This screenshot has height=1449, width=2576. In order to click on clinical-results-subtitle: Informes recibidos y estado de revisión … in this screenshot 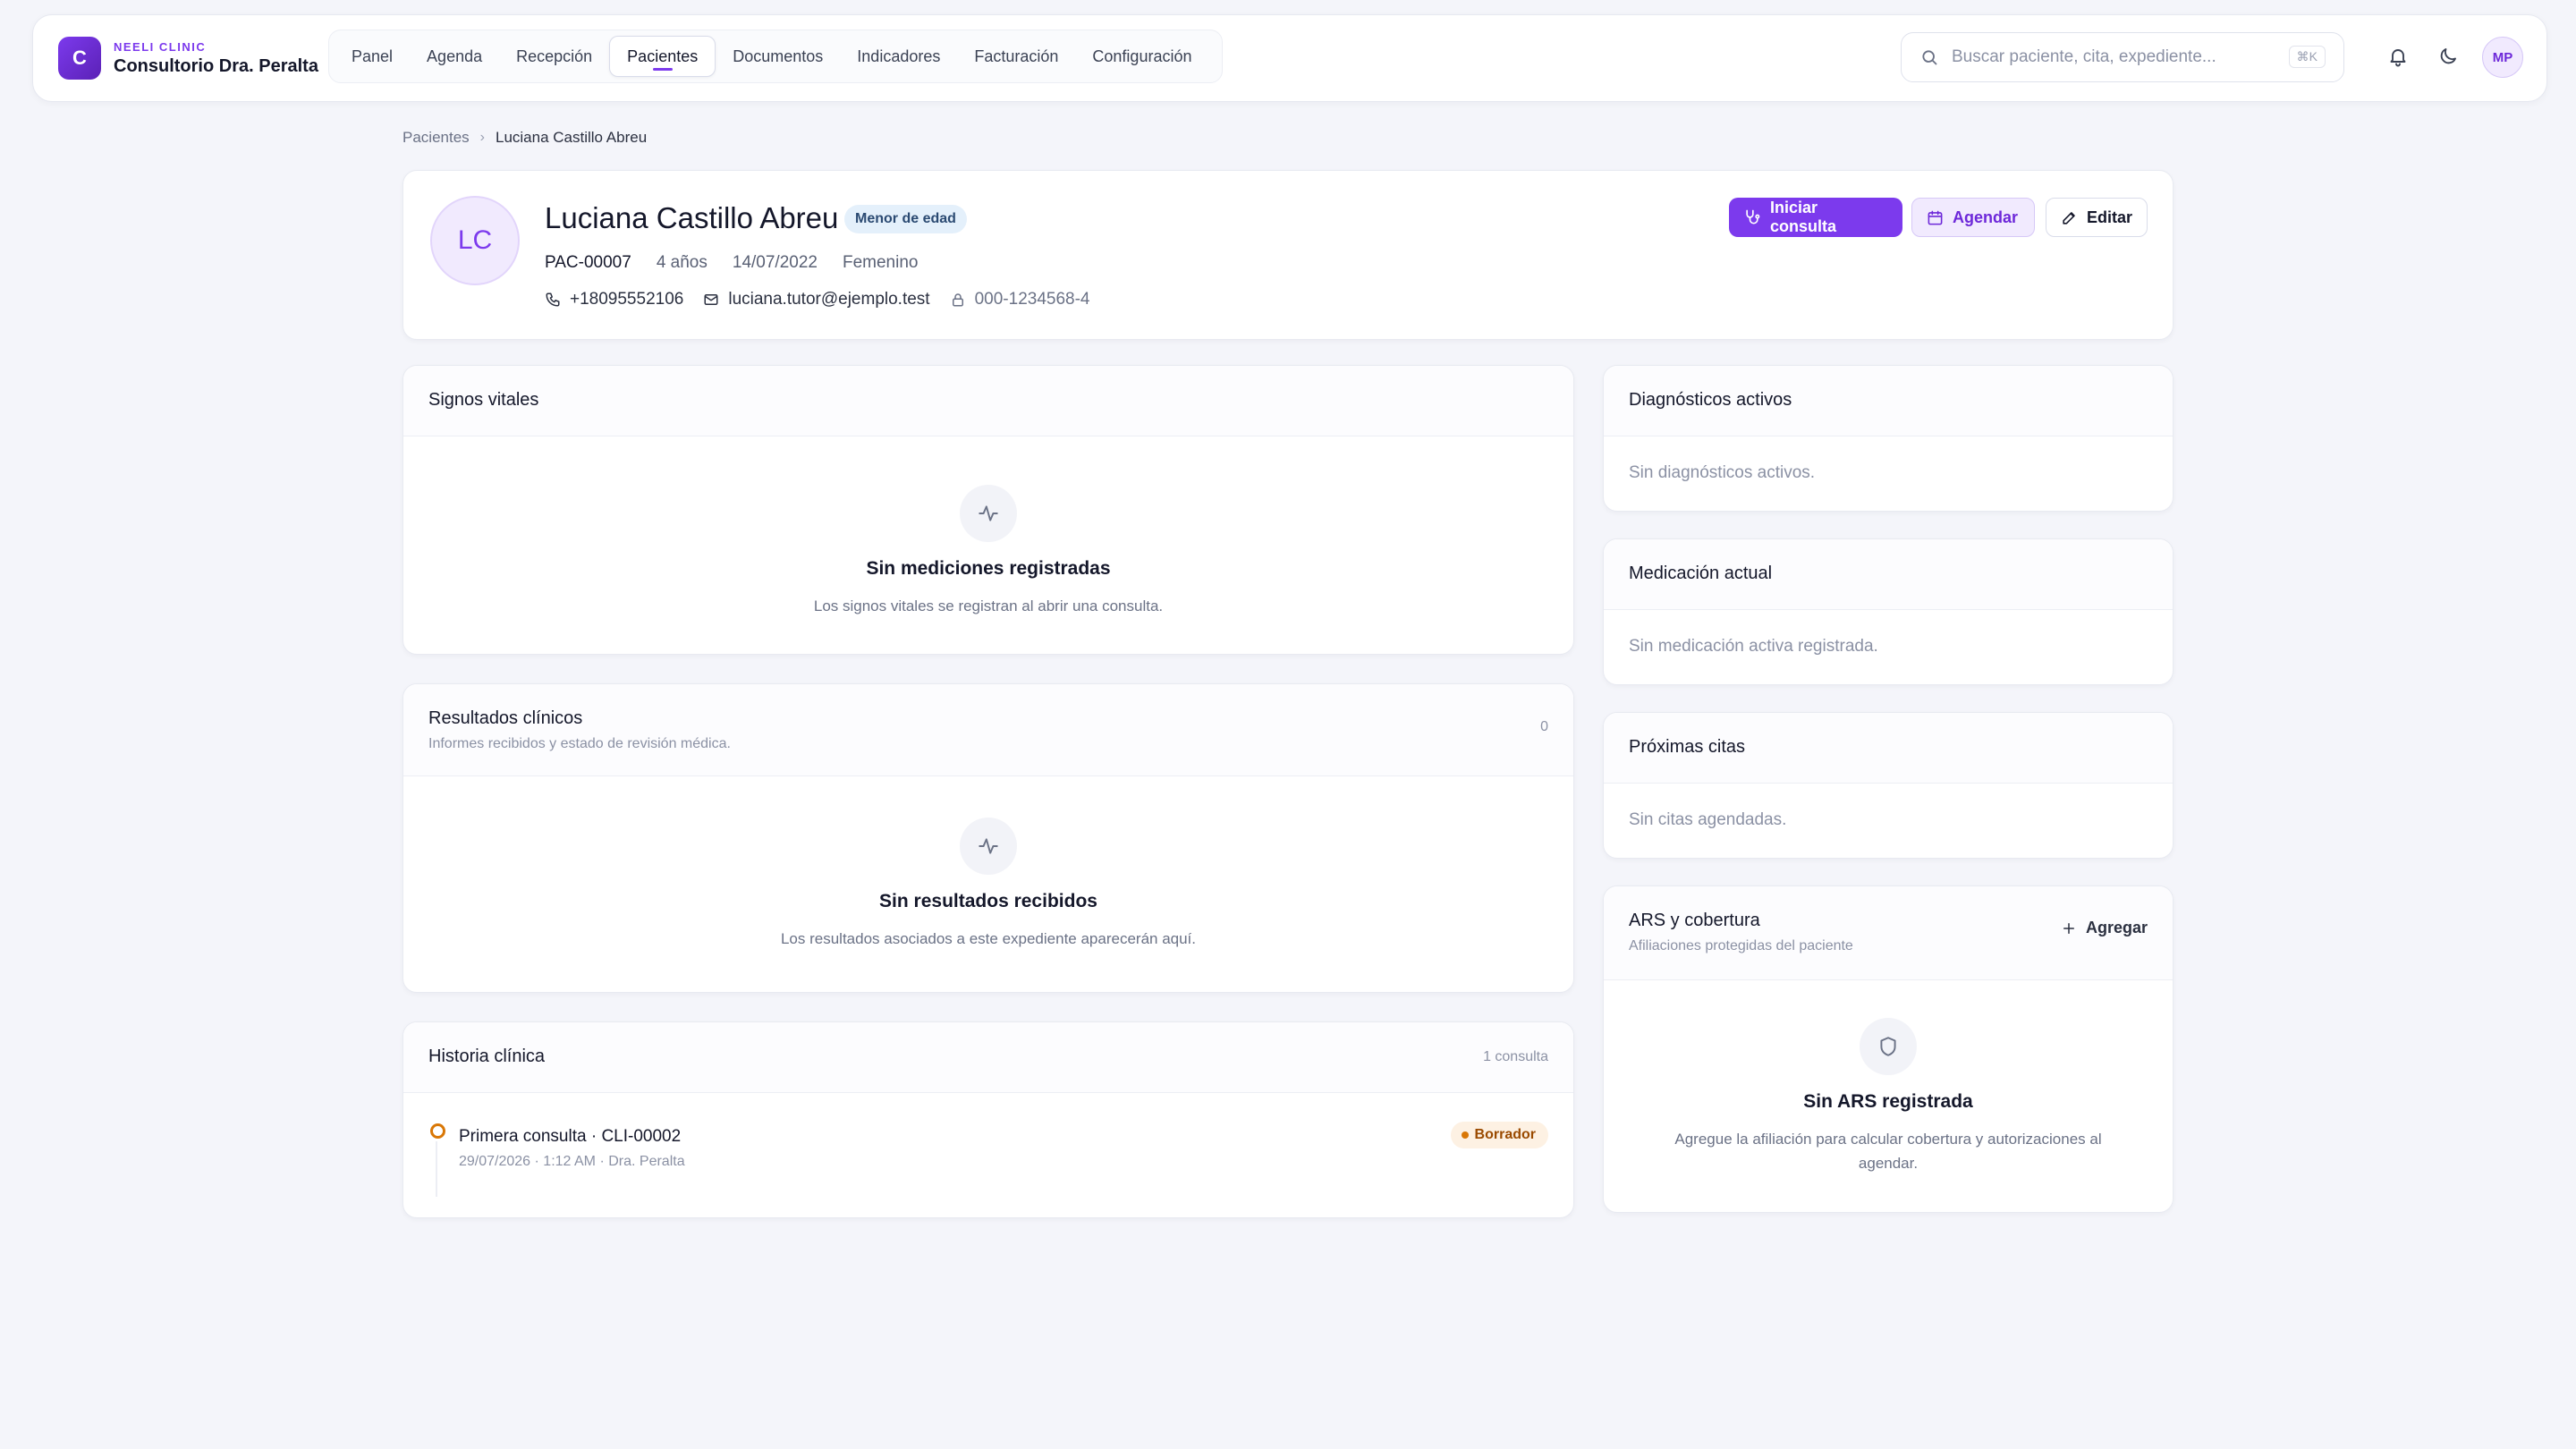, I will do `click(579, 743)`.